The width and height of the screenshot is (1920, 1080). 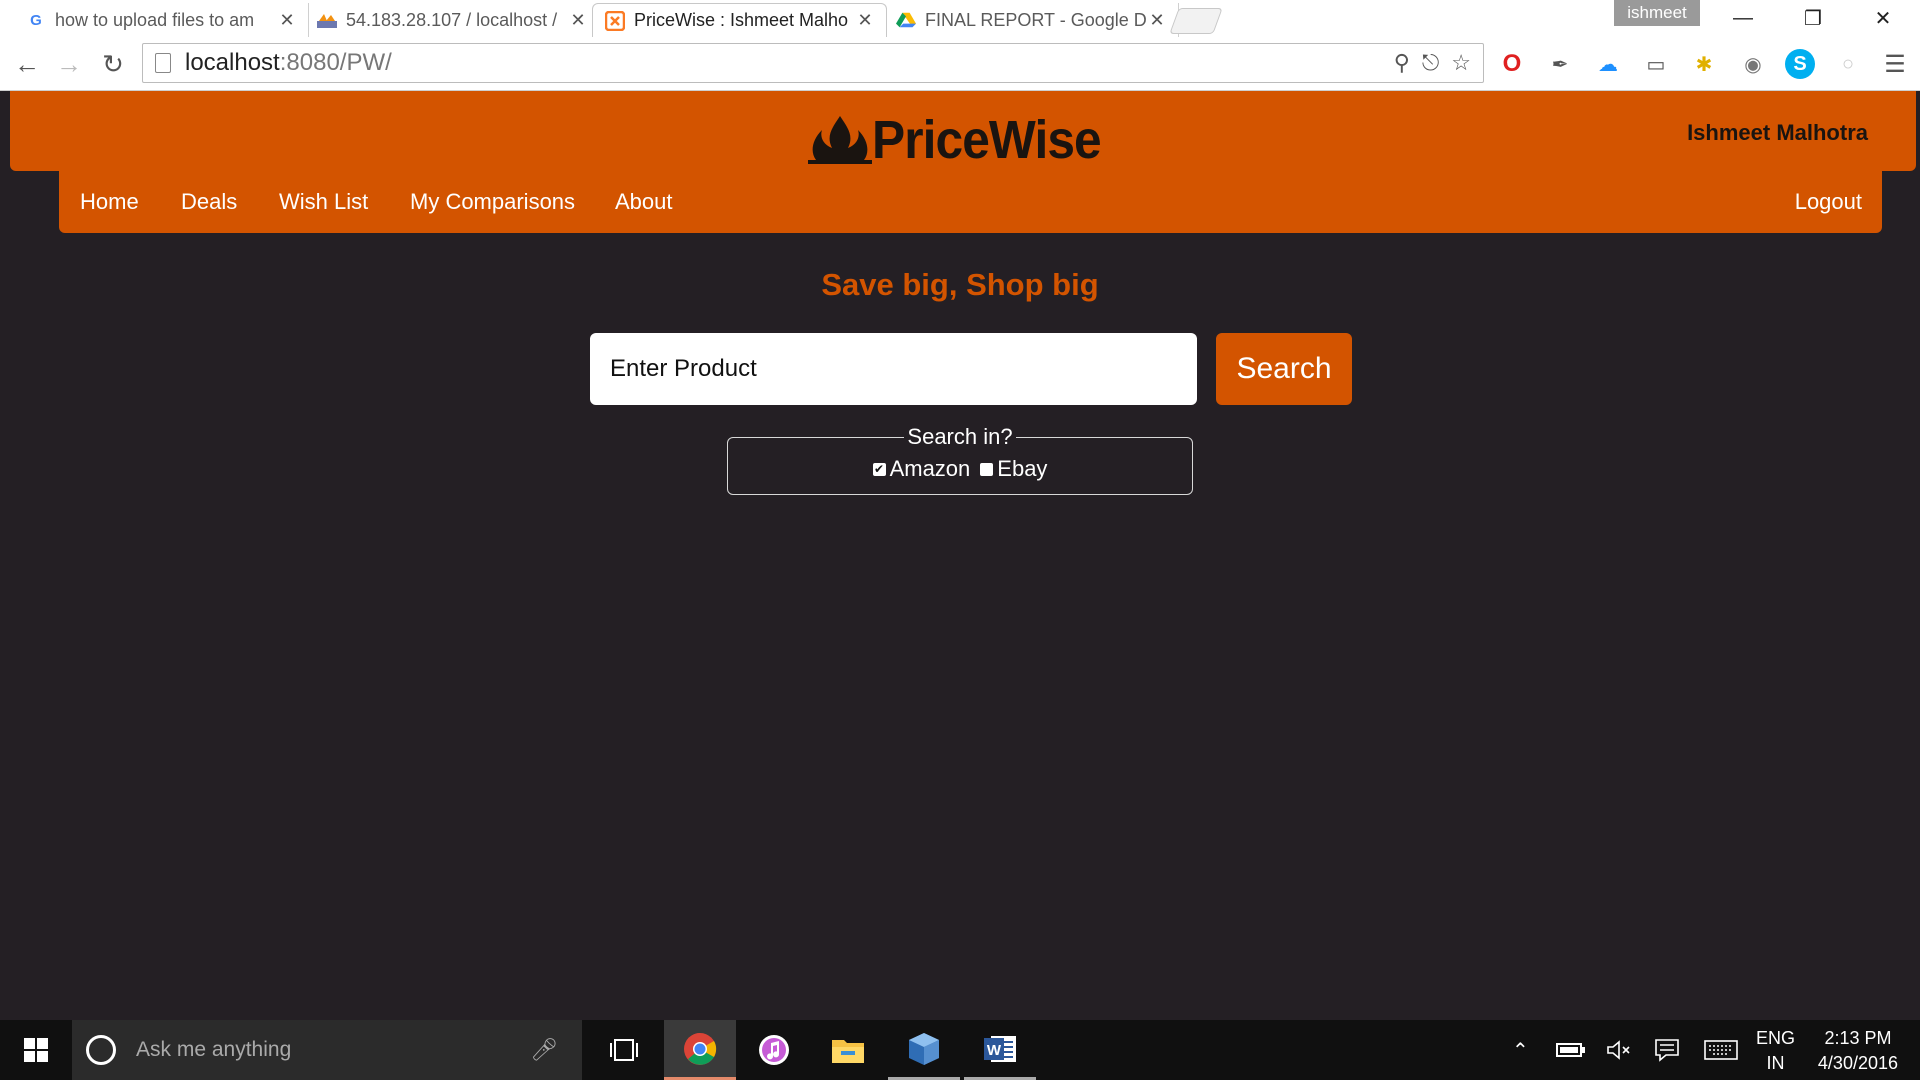 I want to click on windows-start-icon, so click(x=36, y=1050).